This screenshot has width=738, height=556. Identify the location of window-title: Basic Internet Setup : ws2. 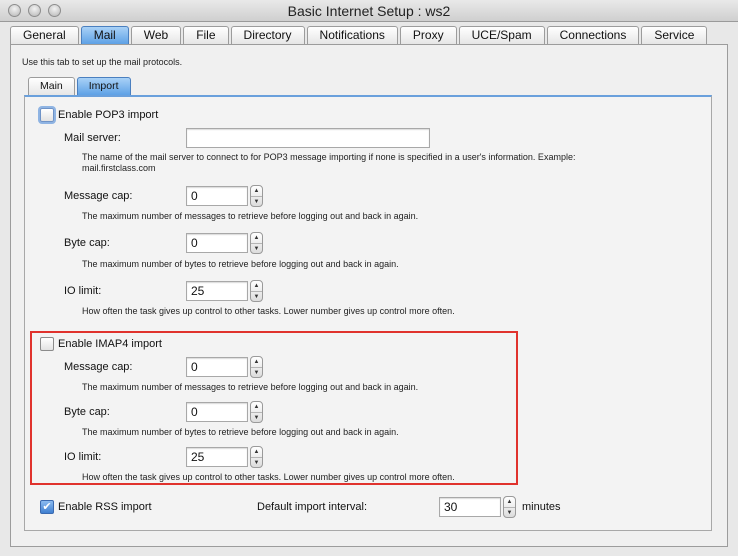
(369, 11).